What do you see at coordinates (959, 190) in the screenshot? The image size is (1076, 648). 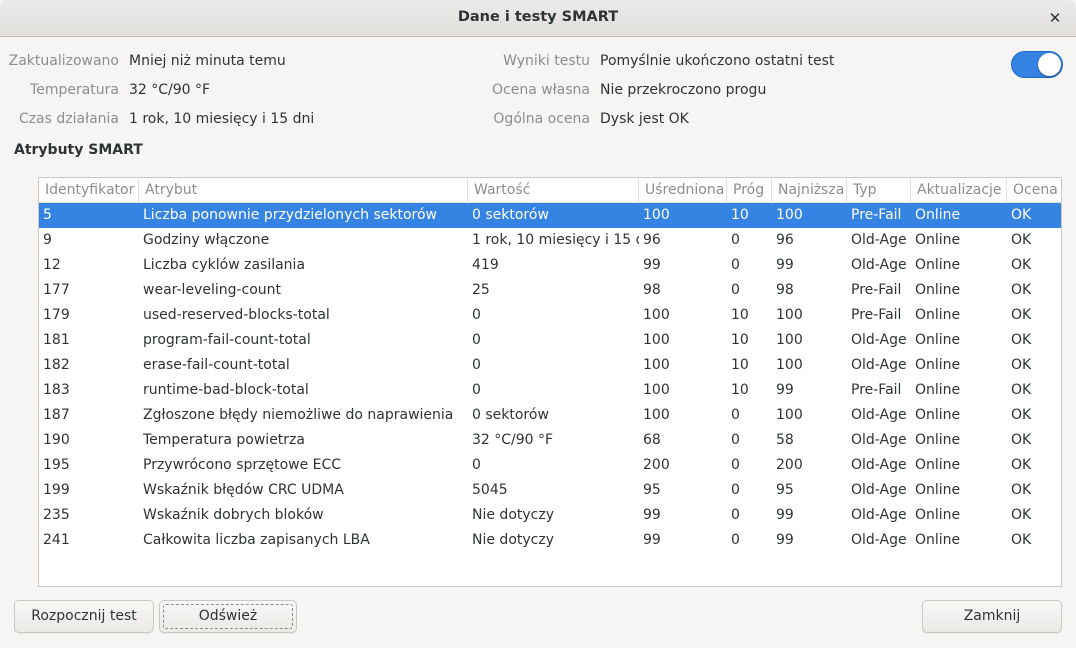 I see `column-header-updates: Aktualizacje` at bounding box center [959, 190].